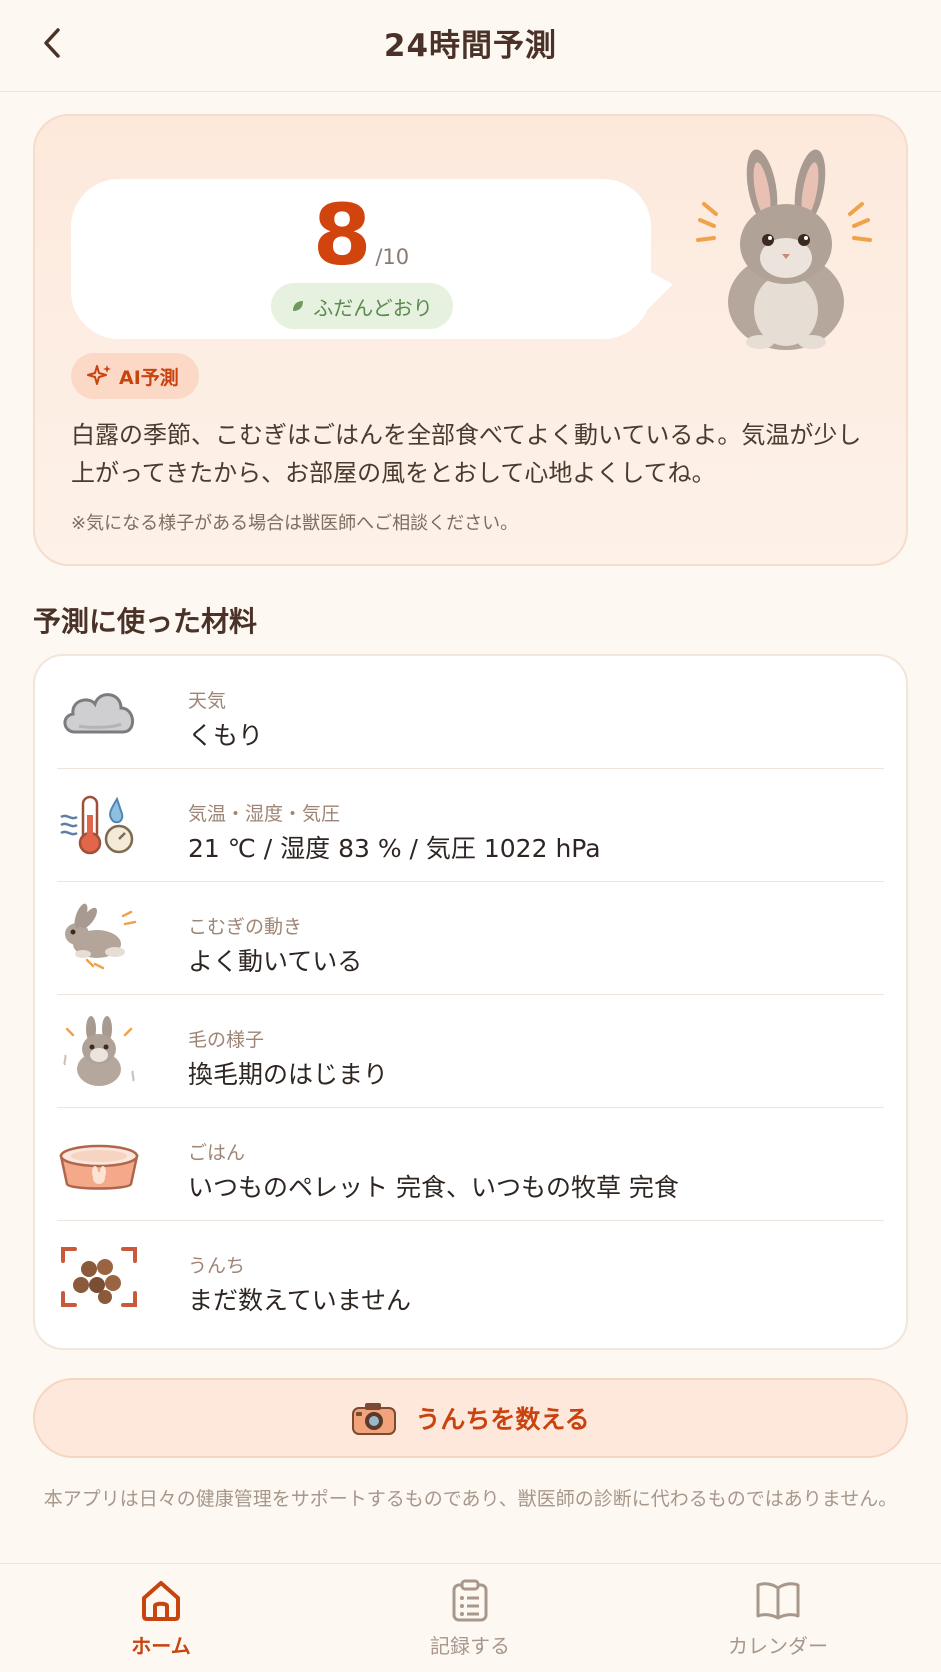  I want to click on material-value: 換毛期のはじまり, so click(288, 1074).